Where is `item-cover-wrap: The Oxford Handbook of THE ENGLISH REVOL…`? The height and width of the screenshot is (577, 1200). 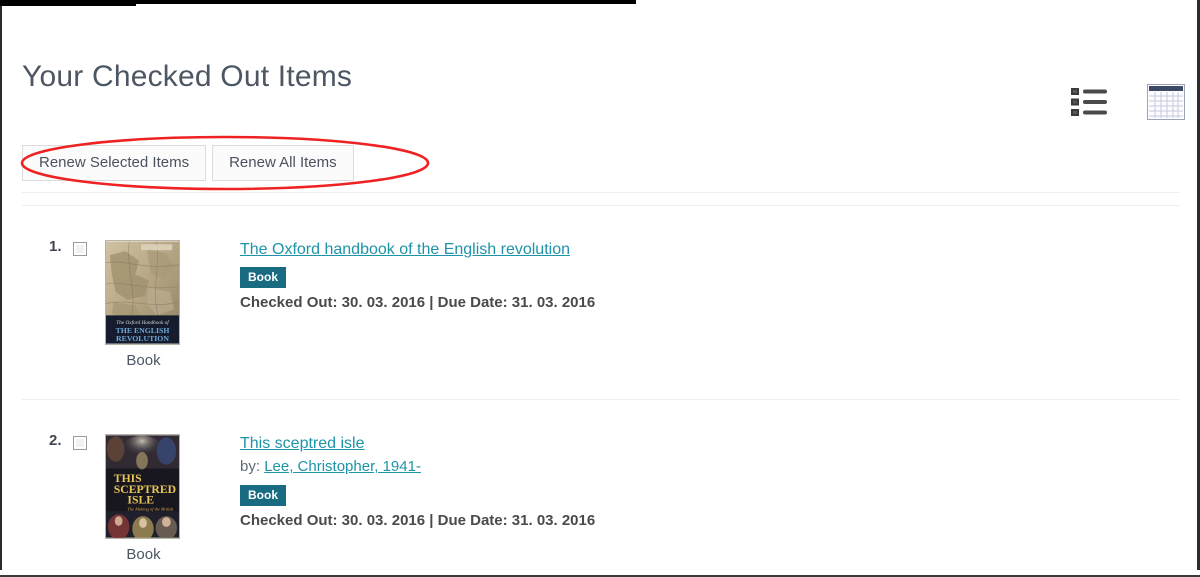 item-cover-wrap: The Oxford Handbook of THE ENGLISH REVOL… is located at coordinates (143, 304).